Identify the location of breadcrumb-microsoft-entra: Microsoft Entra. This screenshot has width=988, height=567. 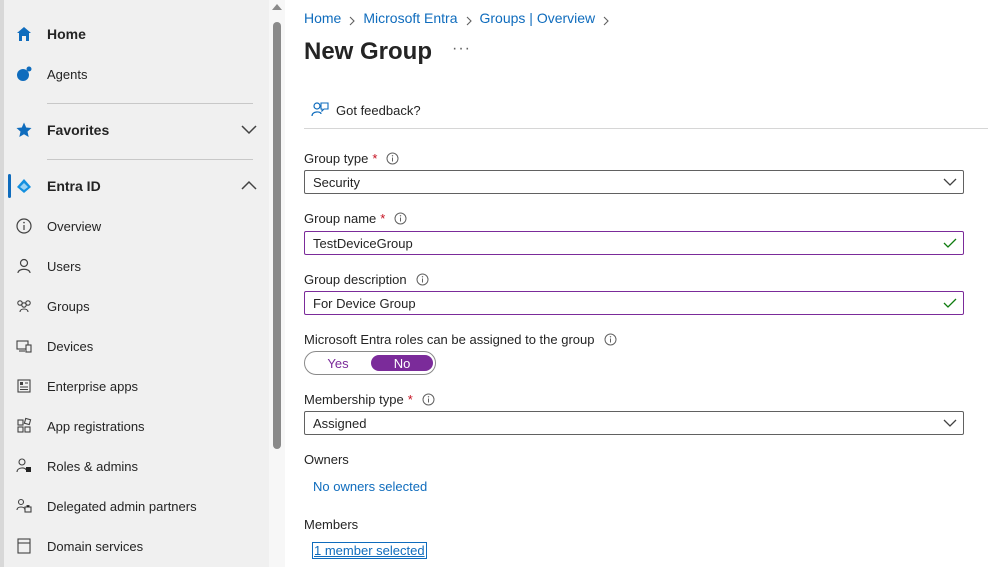
(410, 18).